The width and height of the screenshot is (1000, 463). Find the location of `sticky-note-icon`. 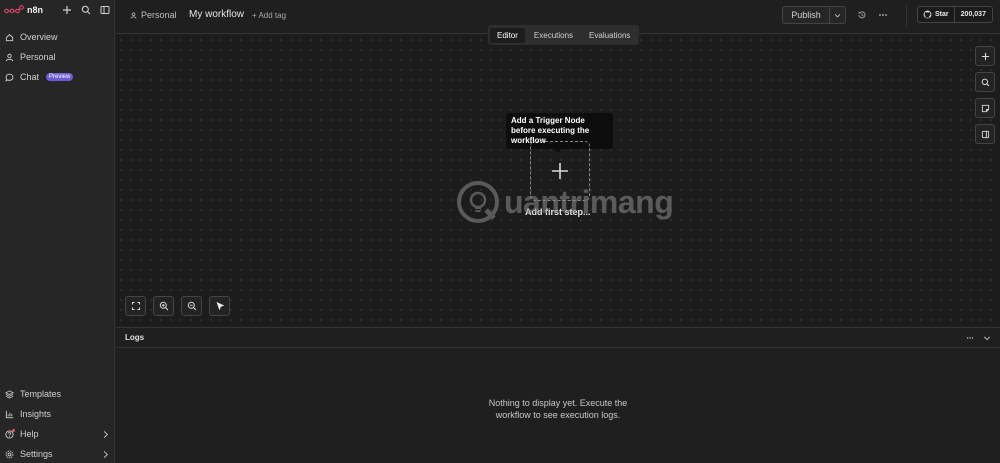

sticky-note-icon is located at coordinates (985, 108).